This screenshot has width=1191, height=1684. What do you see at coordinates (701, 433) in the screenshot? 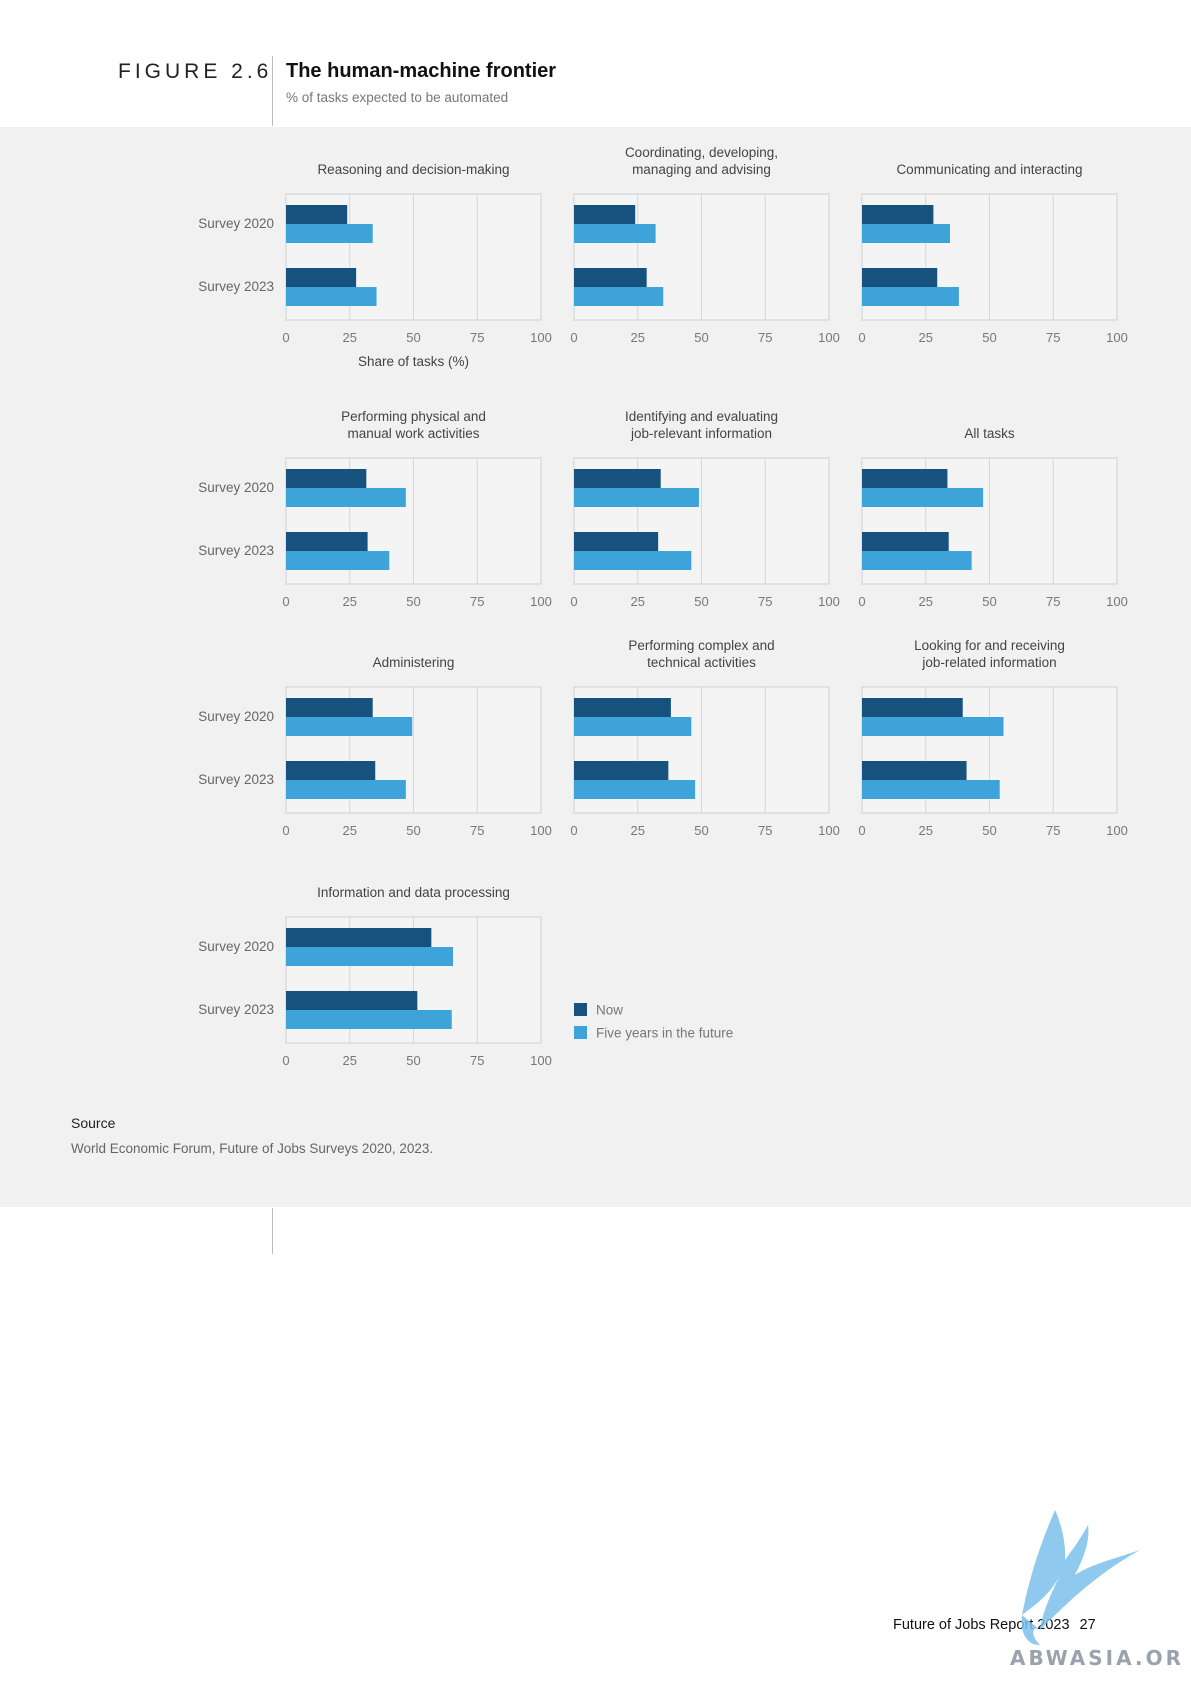
I see `panel-title: job-relevant information` at bounding box center [701, 433].